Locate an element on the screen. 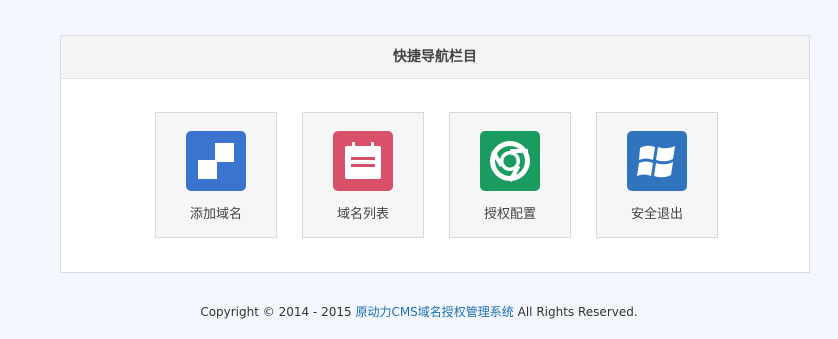 Image resolution: width=838 pixels, height=339 pixels. windows-logo-icon is located at coordinates (657, 161).